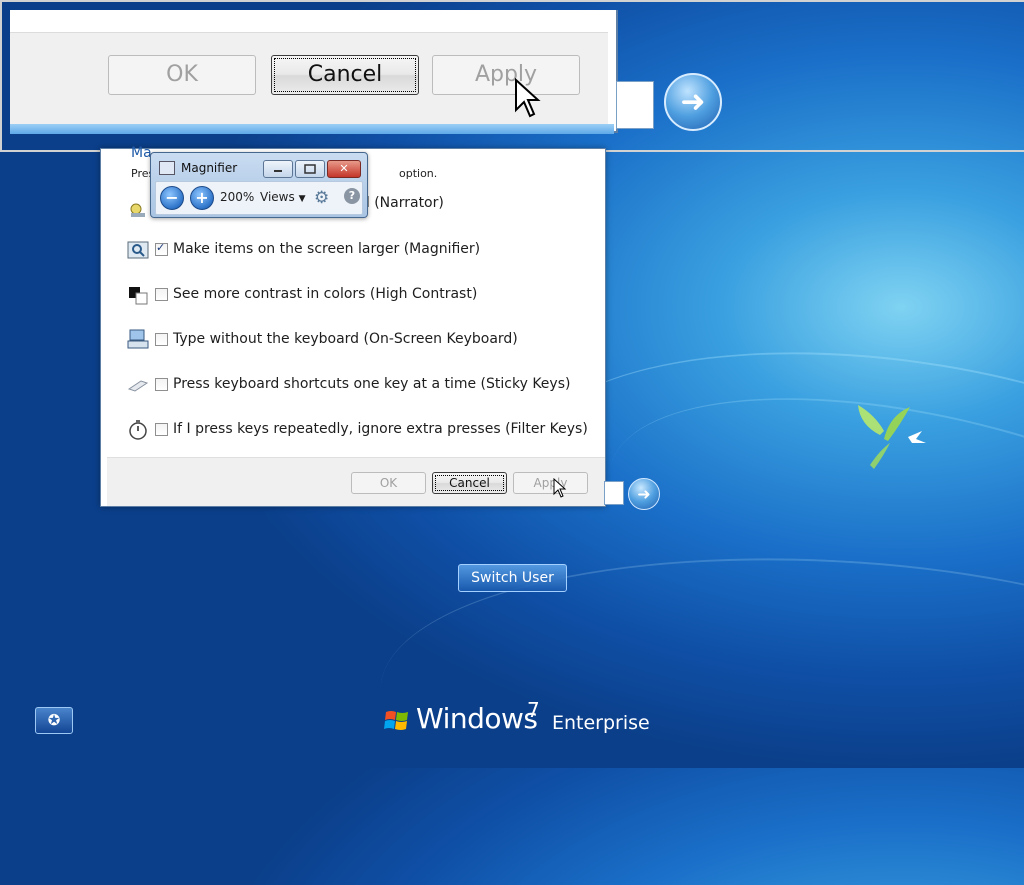  I want to click on switch-user-button: Switch User, so click(512, 578).